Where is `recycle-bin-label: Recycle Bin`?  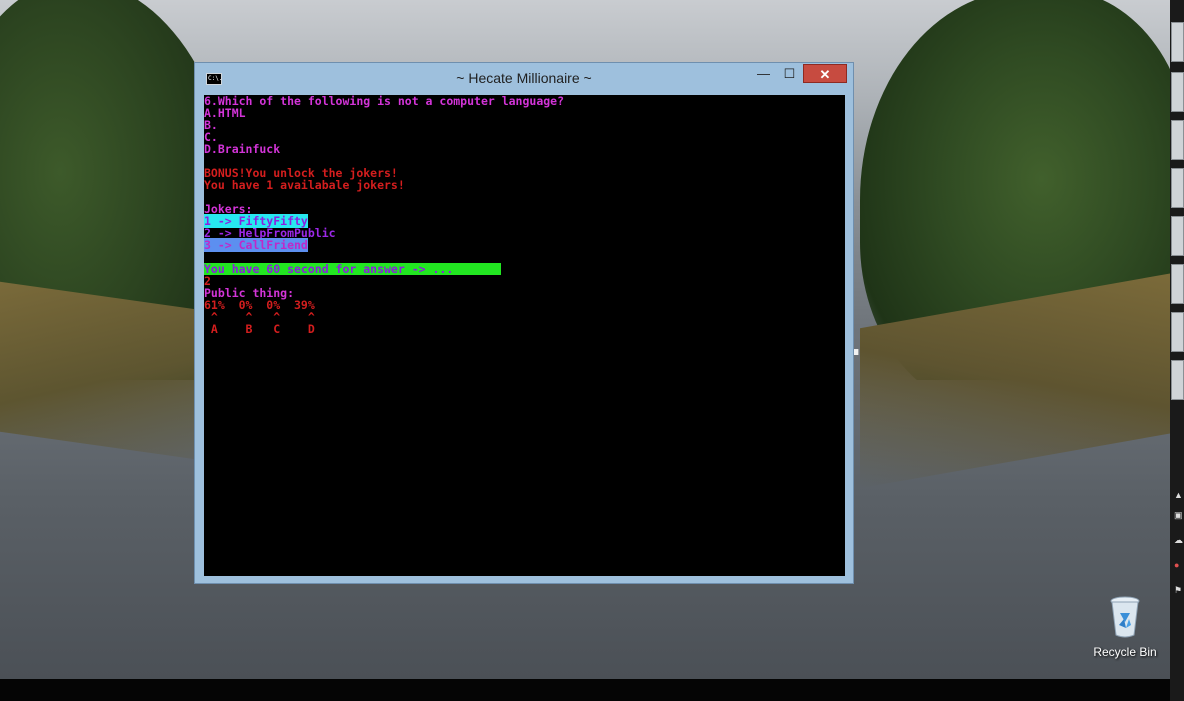
recycle-bin-label: Recycle Bin is located at coordinates (1125, 652).